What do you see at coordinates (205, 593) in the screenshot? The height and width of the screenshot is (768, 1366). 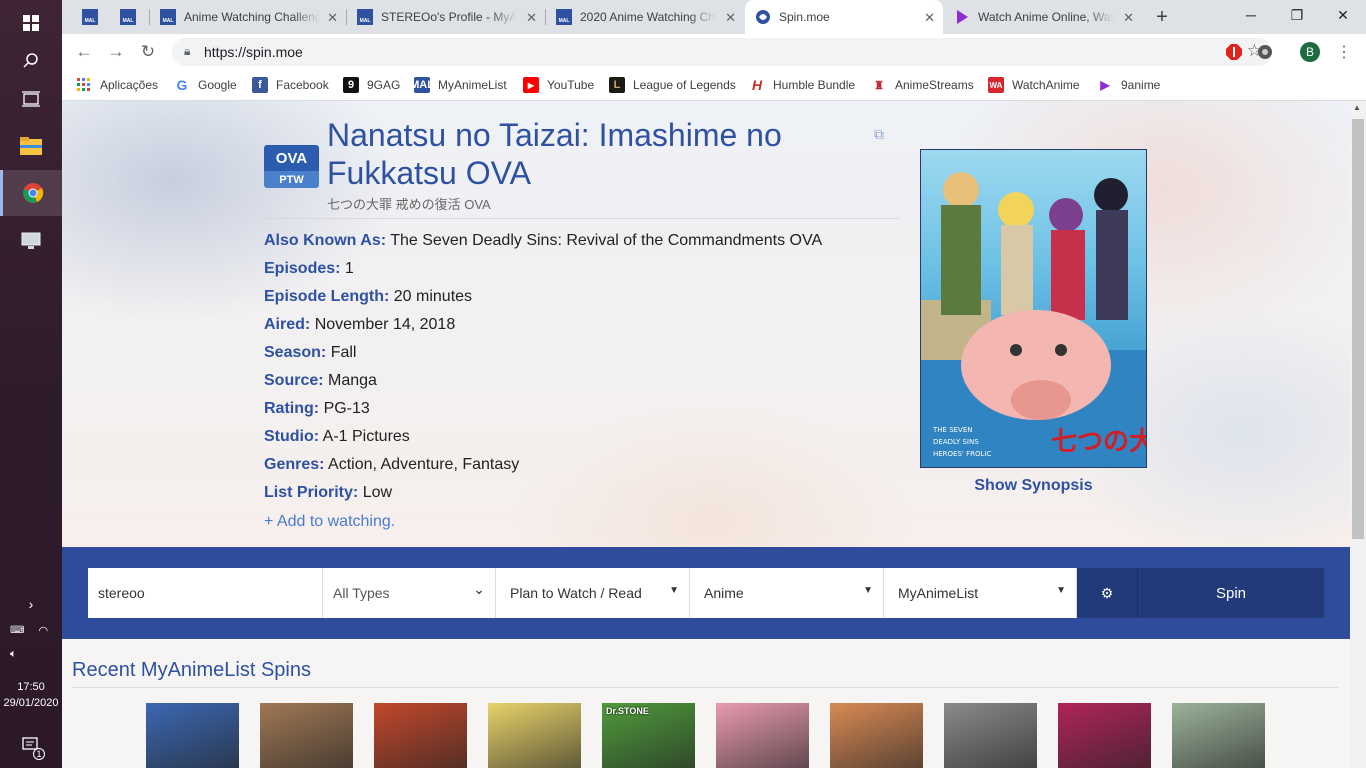 I see `username-input: stereoo` at bounding box center [205, 593].